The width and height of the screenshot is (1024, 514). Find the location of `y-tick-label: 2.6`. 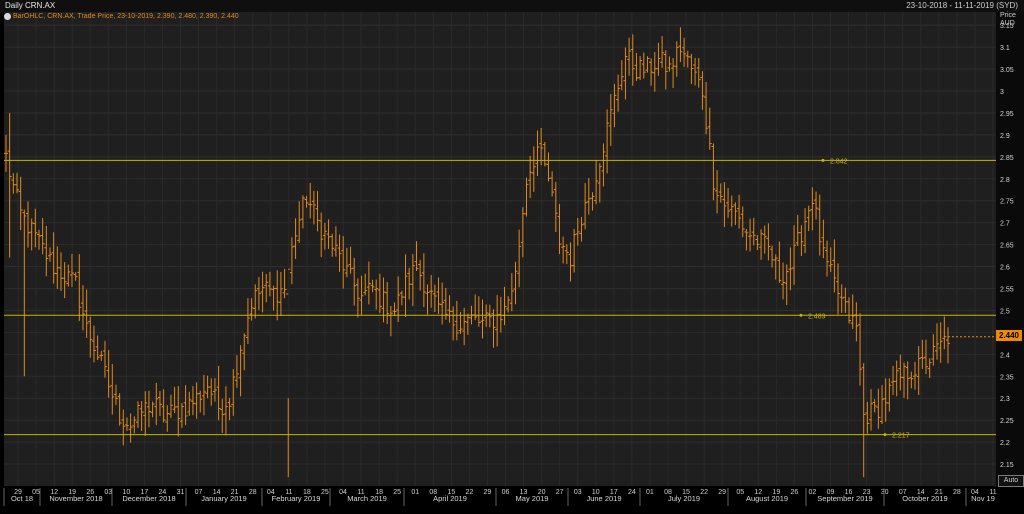

y-tick-label: 2.6 is located at coordinates (1005, 268).